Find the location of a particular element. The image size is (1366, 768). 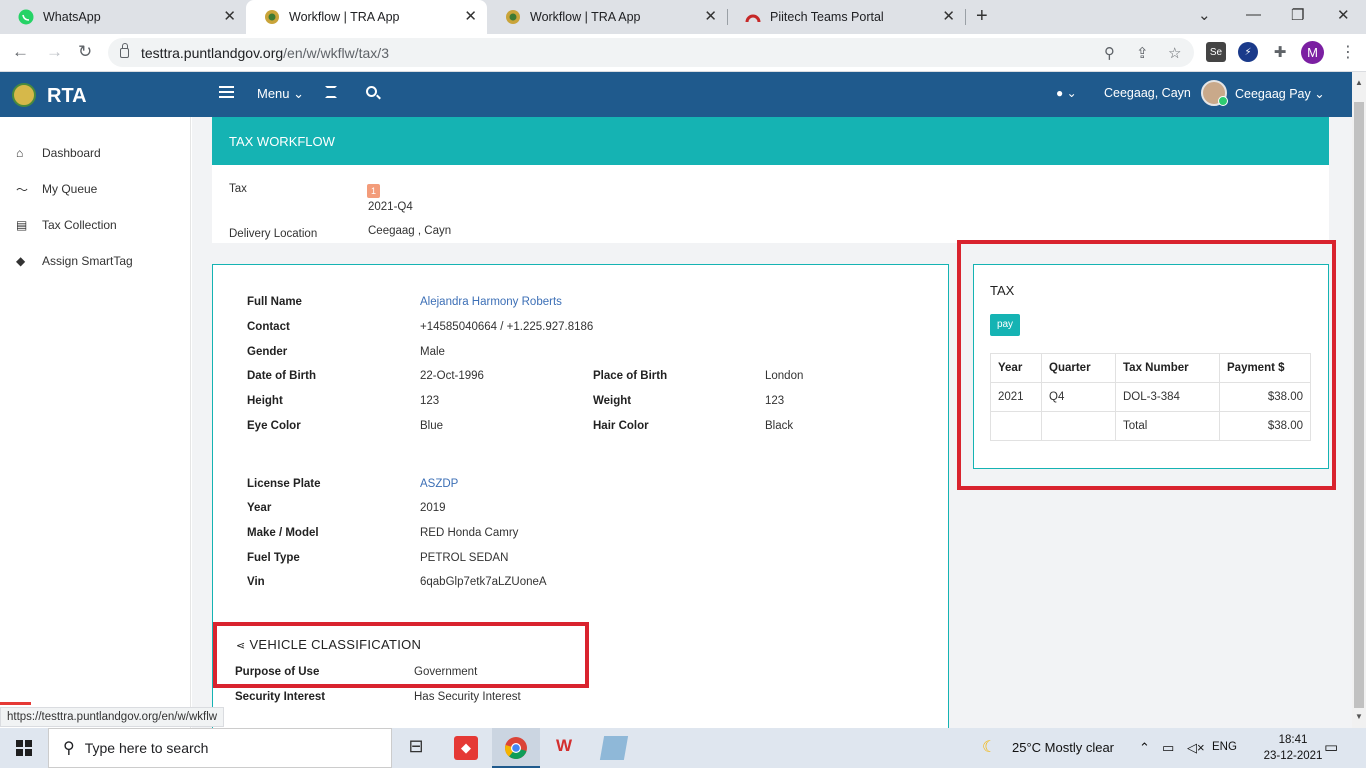

full-name-link: Alejandra Harmony Roberts is located at coordinates (491, 302).